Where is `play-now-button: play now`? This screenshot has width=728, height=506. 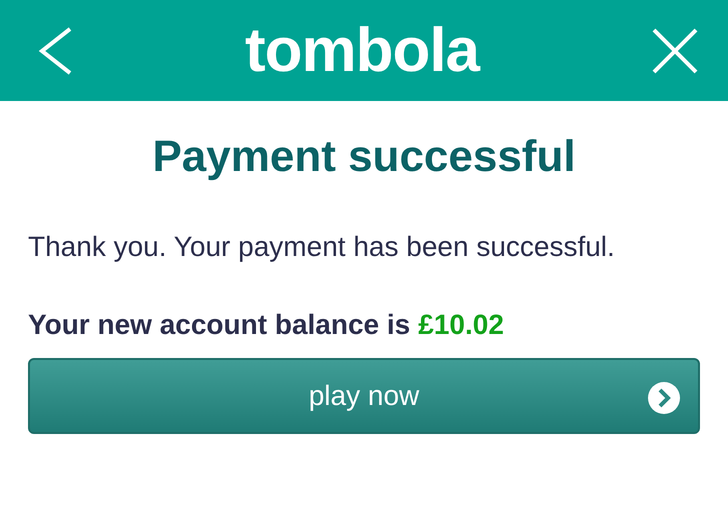 play-now-button: play now is located at coordinates (364, 396).